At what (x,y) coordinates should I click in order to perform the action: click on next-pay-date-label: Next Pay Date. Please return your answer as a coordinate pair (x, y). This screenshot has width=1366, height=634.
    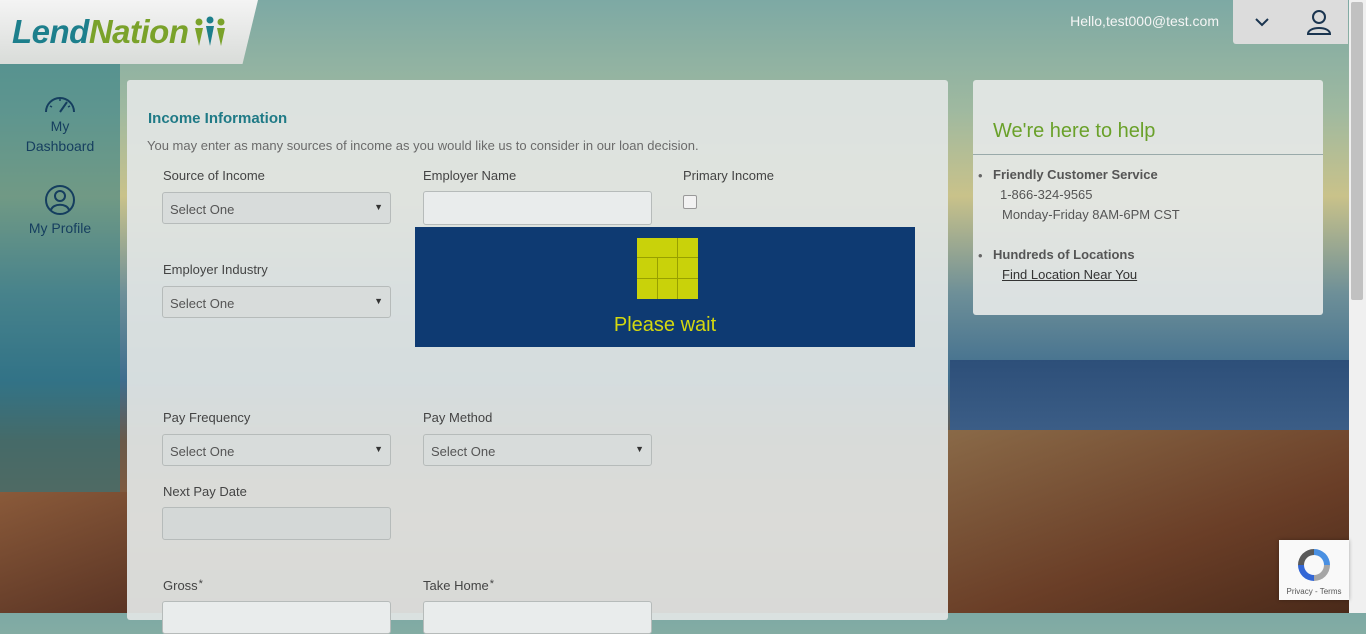
    Looking at the image, I should click on (205, 491).